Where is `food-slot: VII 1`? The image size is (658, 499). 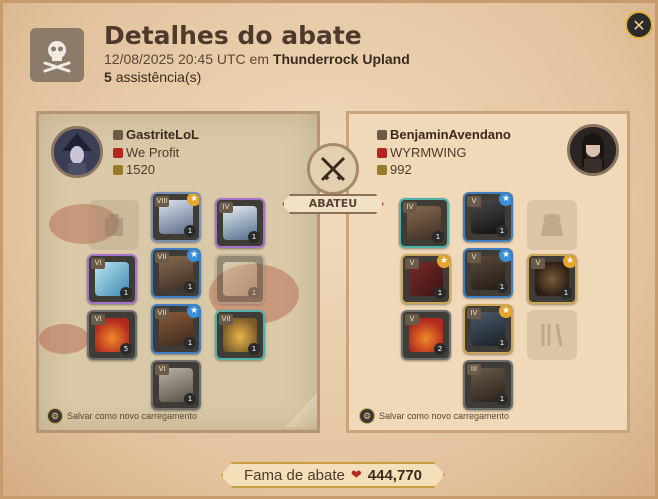 food-slot: VII 1 is located at coordinates (240, 335).